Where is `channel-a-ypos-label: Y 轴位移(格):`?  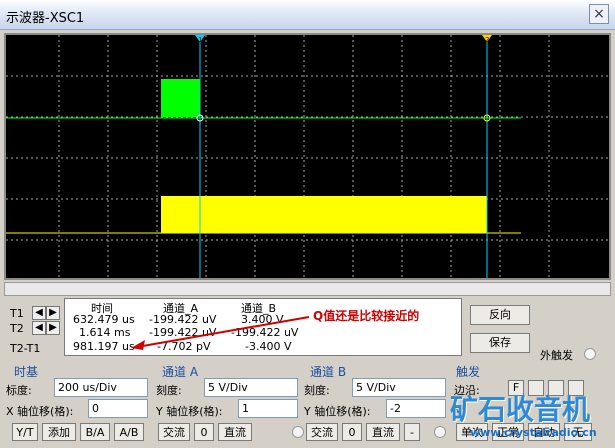
channel-a-ypos-label: Y 轴位移(格): is located at coordinates (189, 411).